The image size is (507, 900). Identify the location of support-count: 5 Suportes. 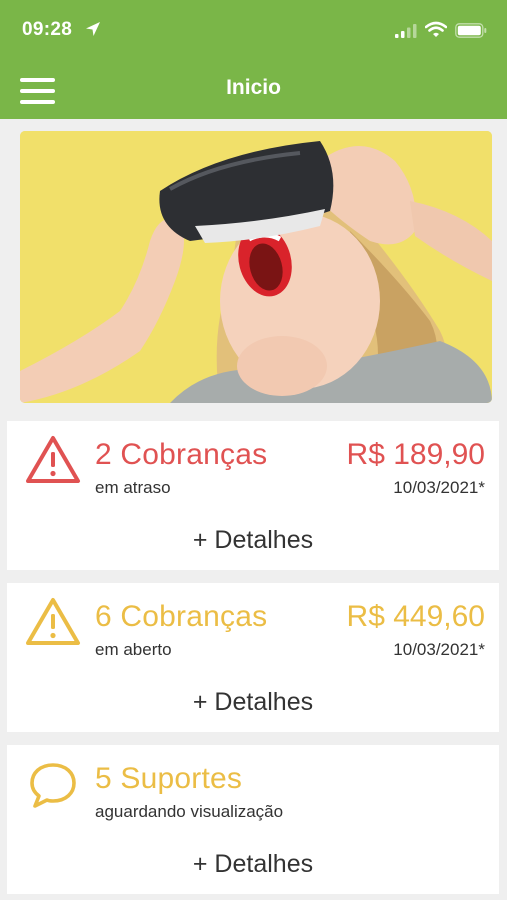
(169, 778).